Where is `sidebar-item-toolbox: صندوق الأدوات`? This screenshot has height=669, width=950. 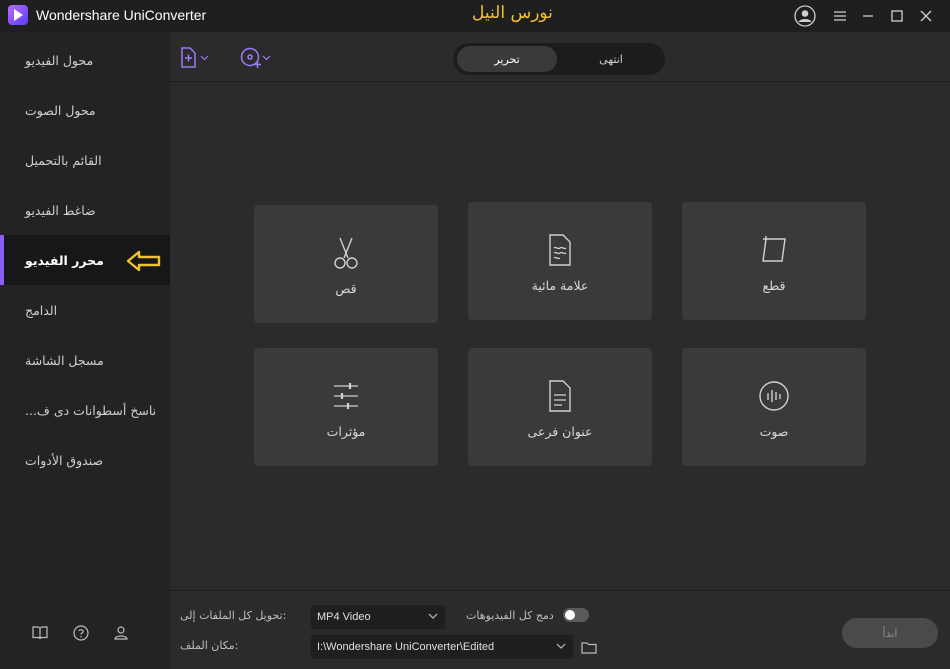 sidebar-item-toolbox: صندوق الأدوات is located at coordinates (85, 460).